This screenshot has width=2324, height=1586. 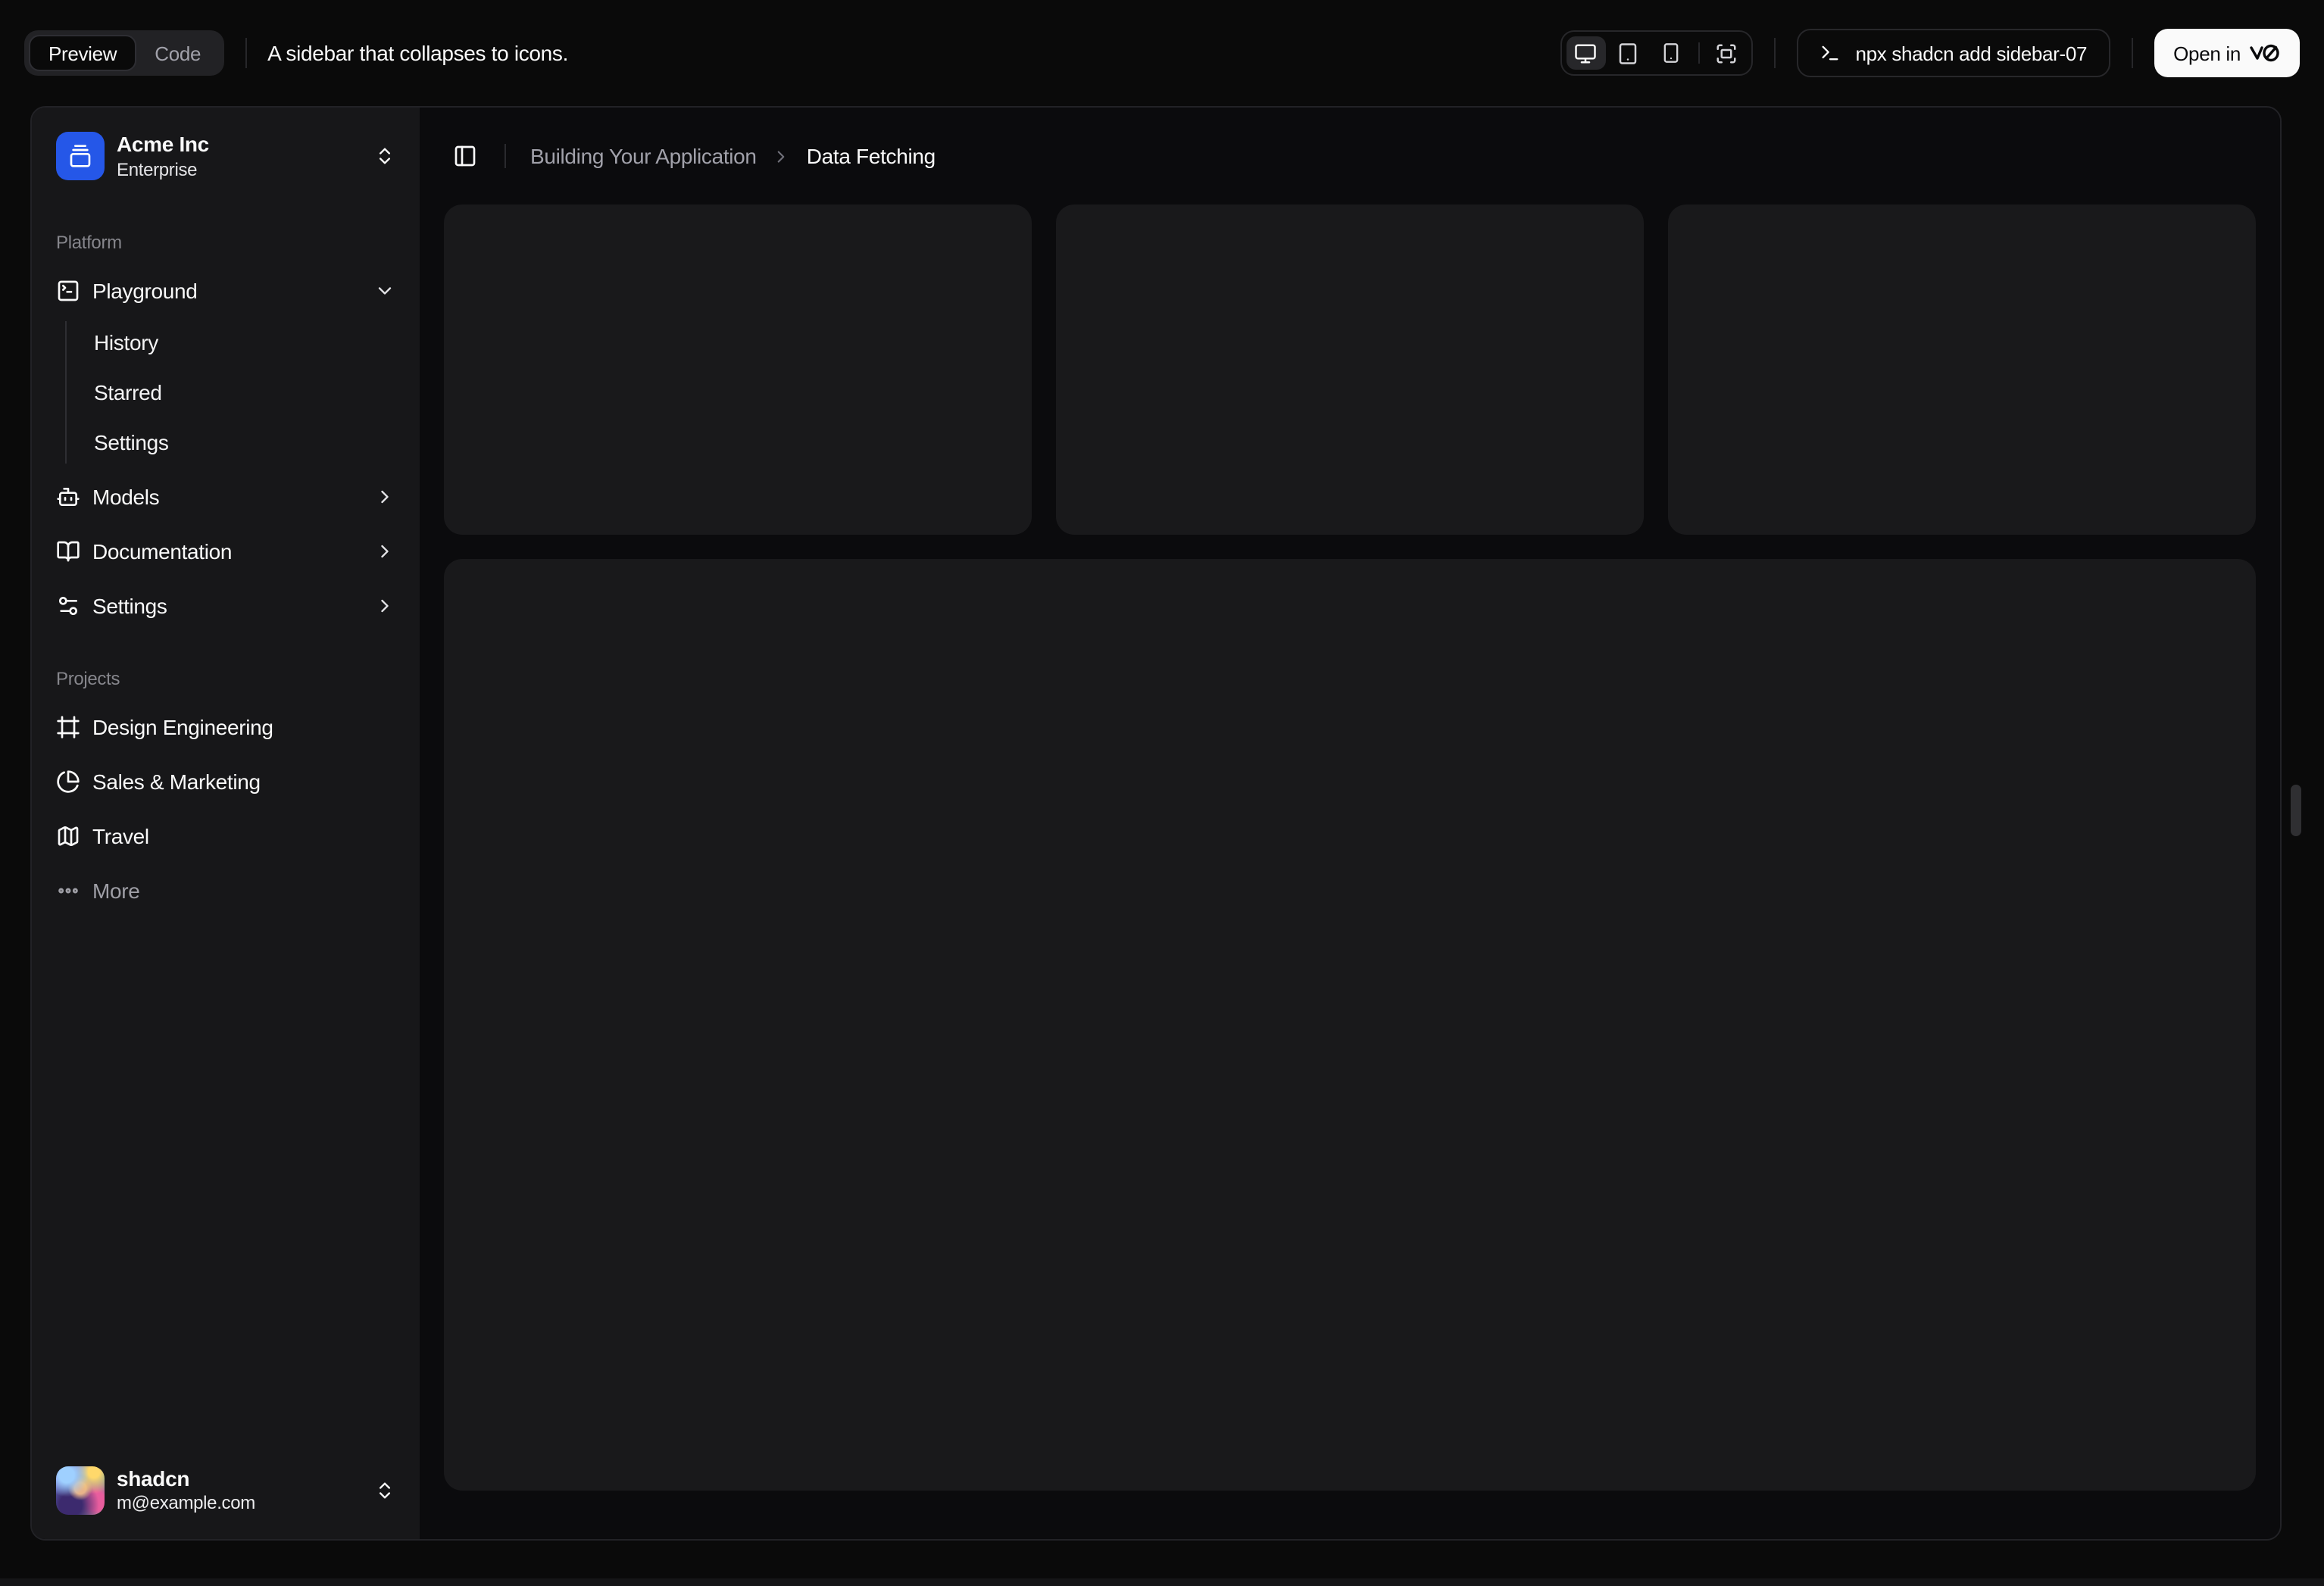 What do you see at coordinates (182, 726) in the screenshot?
I see `sidebar-item-label: Design Engineering` at bounding box center [182, 726].